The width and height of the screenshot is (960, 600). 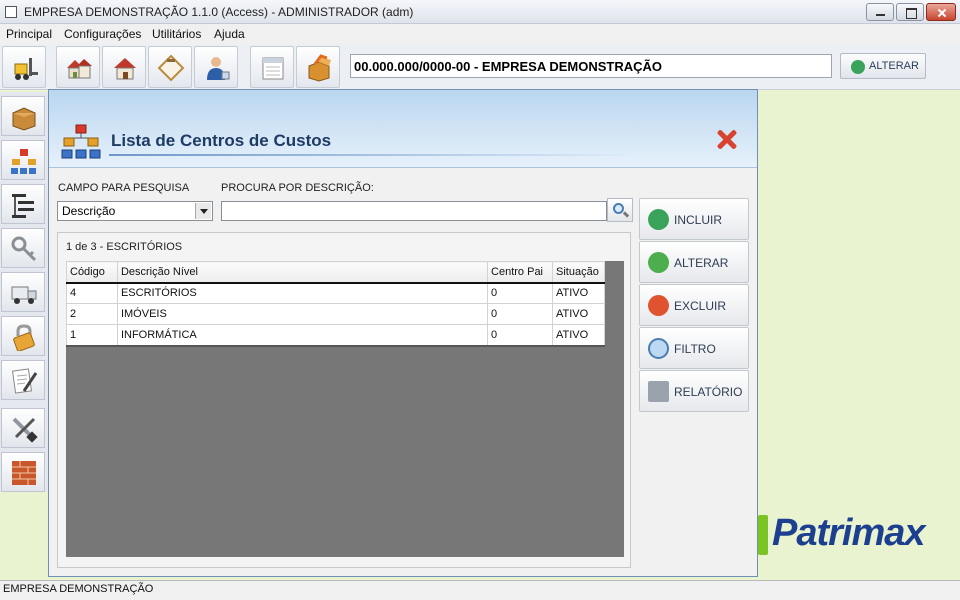 I want to click on calendar-button, so click(x=272, y=67).